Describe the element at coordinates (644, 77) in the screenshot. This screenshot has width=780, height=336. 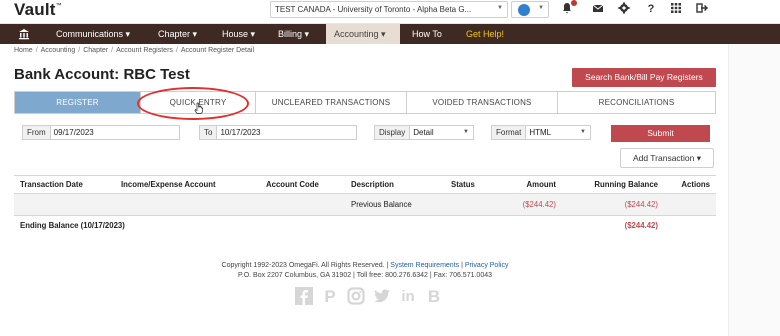
I see `search-registers-button: Search Bank/Bill Pay Registers` at that location.